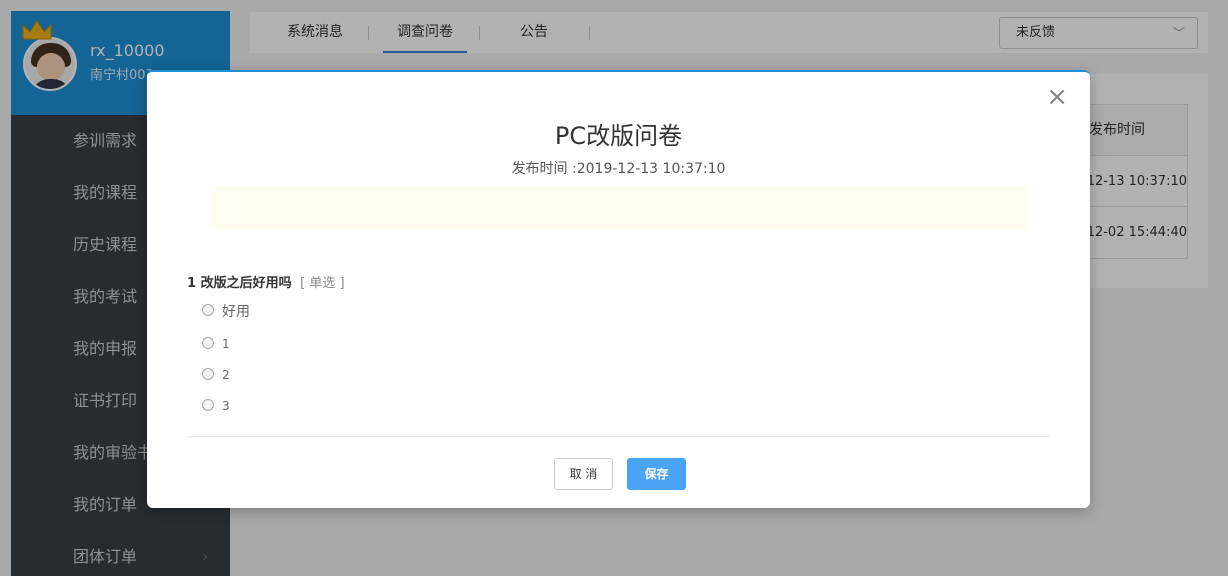 The width and height of the screenshot is (1228, 576). What do you see at coordinates (583, 474) in the screenshot?
I see `cancel-button: 取 消` at bounding box center [583, 474].